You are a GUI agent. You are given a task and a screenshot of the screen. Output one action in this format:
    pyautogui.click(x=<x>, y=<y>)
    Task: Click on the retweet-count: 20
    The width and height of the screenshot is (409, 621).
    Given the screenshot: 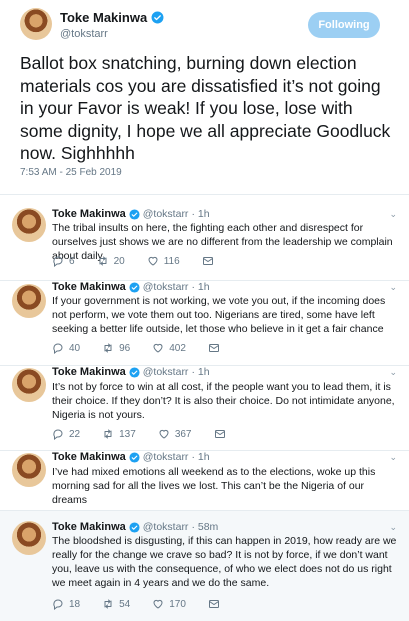 What is the action you would take?
    pyautogui.click(x=119, y=261)
    